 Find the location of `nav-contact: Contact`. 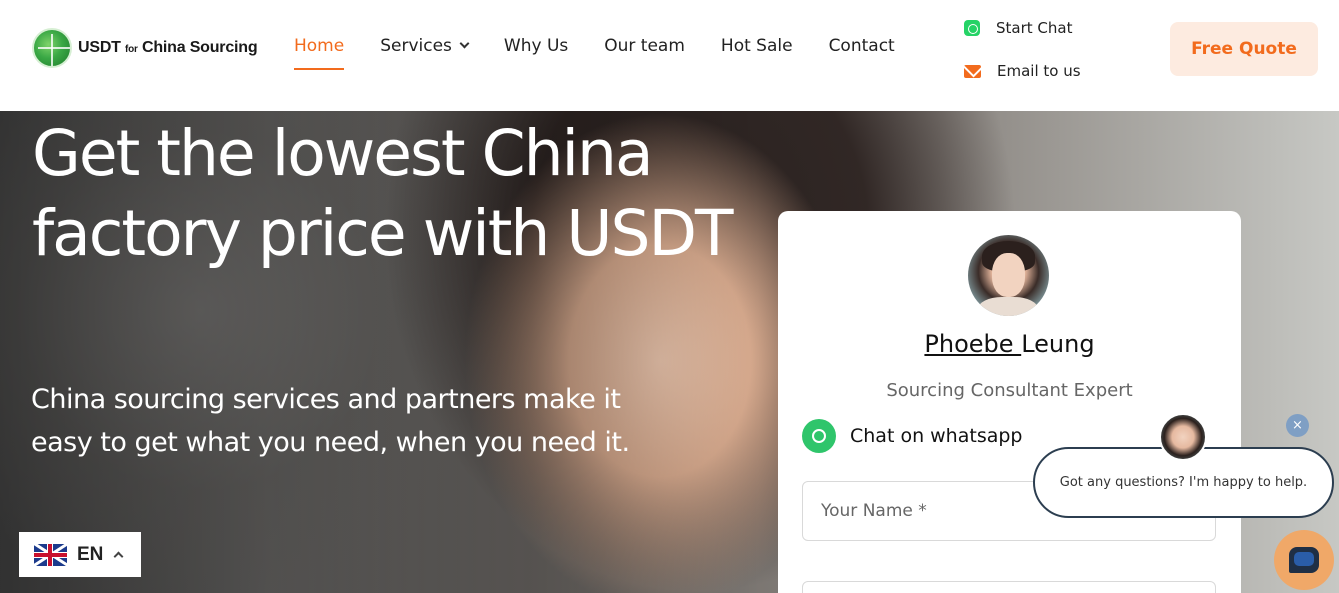

nav-contact: Contact is located at coordinates (862, 53).